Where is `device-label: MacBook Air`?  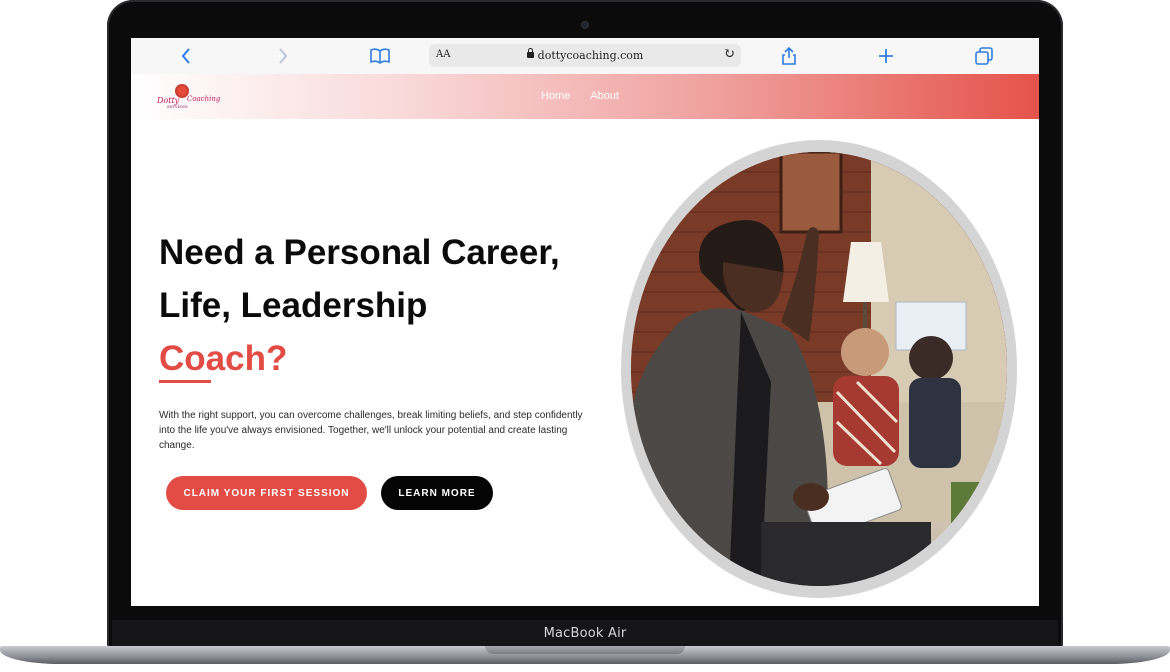 device-label: MacBook Air is located at coordinates (585, 633).